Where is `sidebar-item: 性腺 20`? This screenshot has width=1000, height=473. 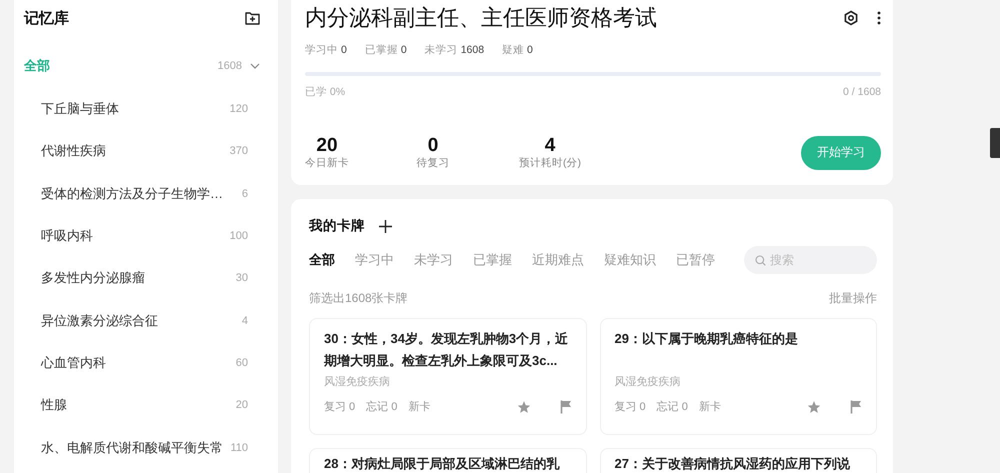 sidebar-item: 性腺 20 is located at coordinates (146, 405).